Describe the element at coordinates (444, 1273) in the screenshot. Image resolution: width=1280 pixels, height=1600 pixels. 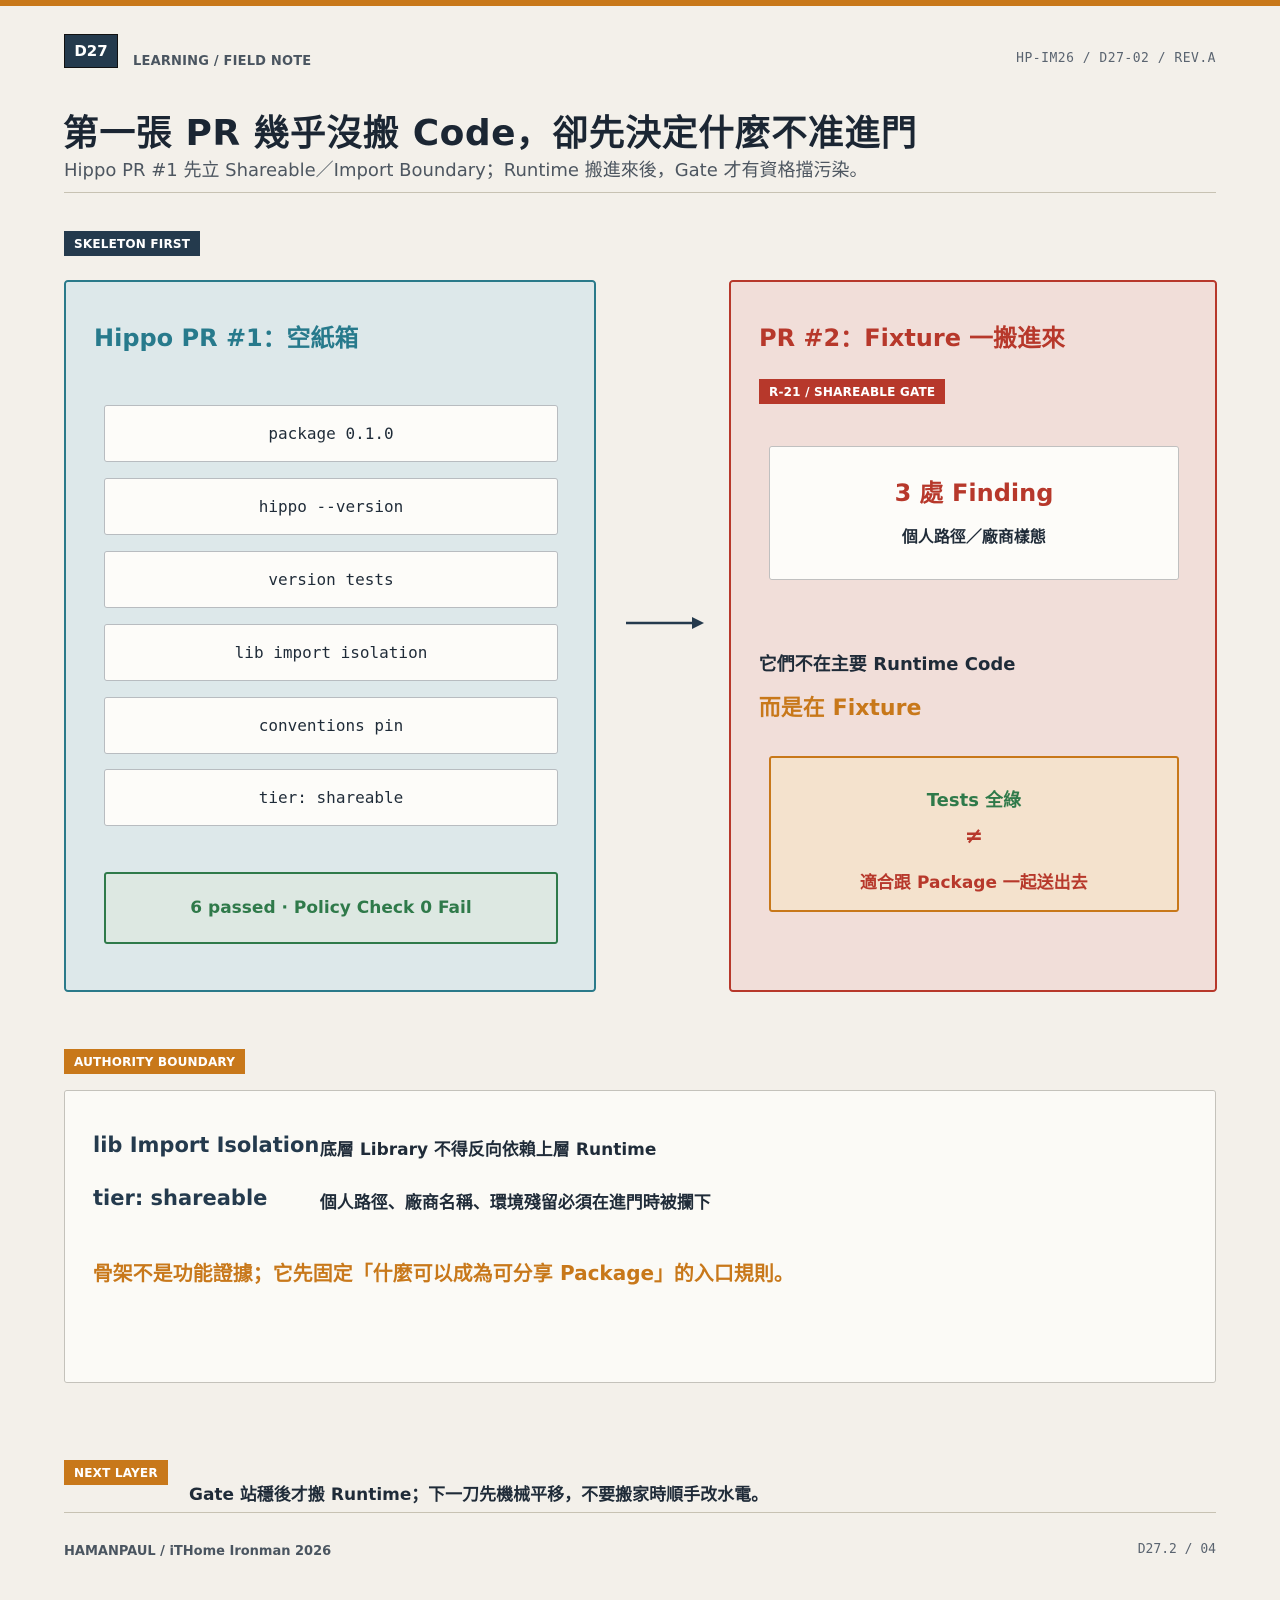
I see `authority-note: 骨架不是功能證據；它先固定「什麼可以成為可分享 Package」的入口規則。` at that location.